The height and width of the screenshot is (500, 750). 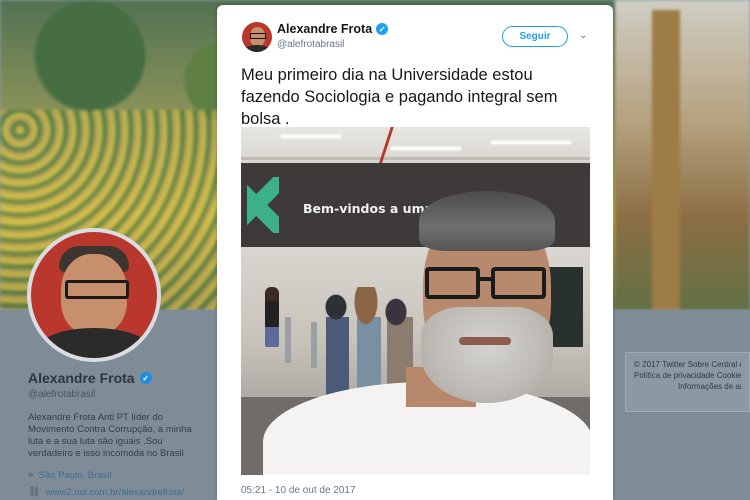 I want to click on avatar-glasses, so click(x=97, y=289).